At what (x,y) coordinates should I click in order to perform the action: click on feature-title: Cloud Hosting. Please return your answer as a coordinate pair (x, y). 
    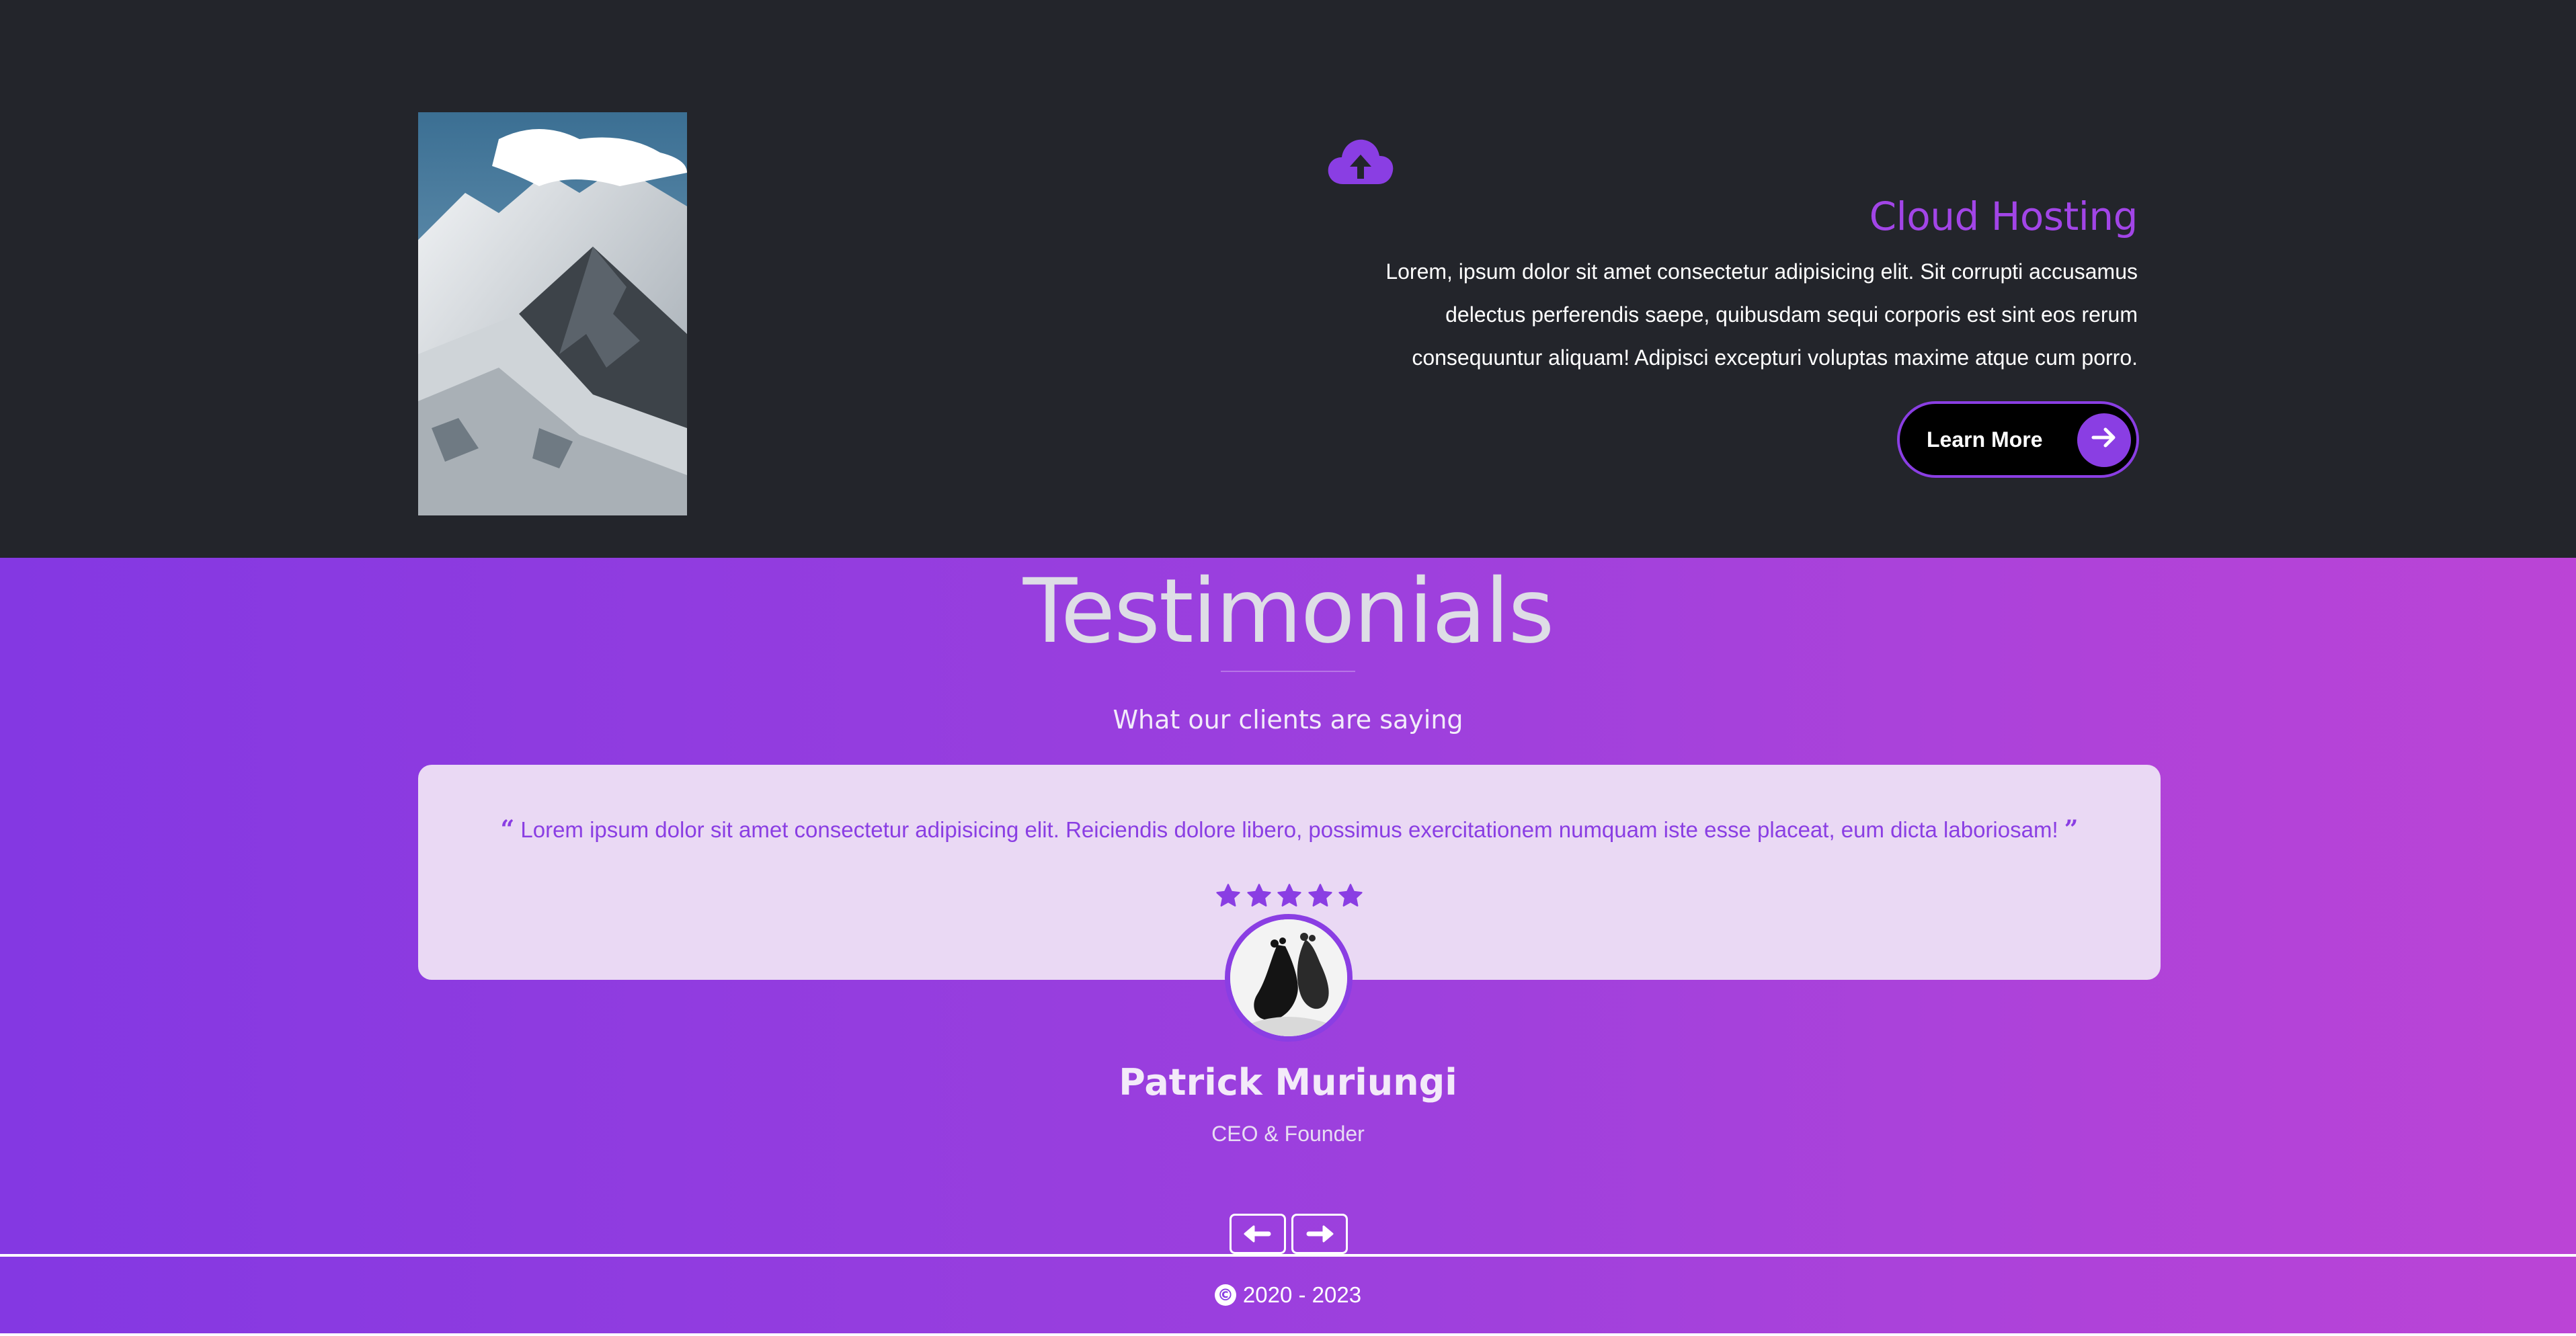
    Looking at the image, I should click on (2003, 216).